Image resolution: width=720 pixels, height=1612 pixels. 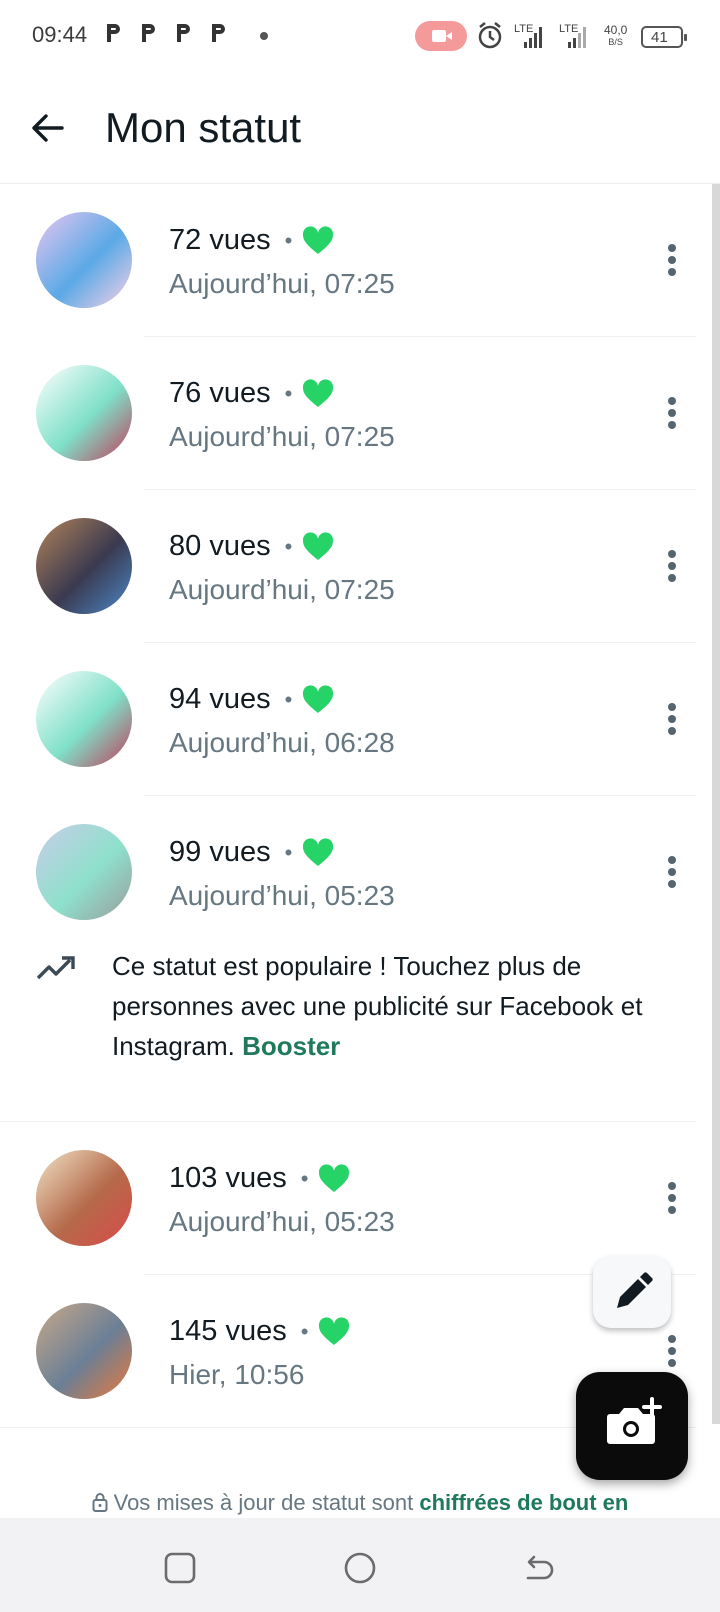 I want to click on system-status-bar: 09:44 LTE LTE 40,0 B/S 41, so click(x=360, y=36).